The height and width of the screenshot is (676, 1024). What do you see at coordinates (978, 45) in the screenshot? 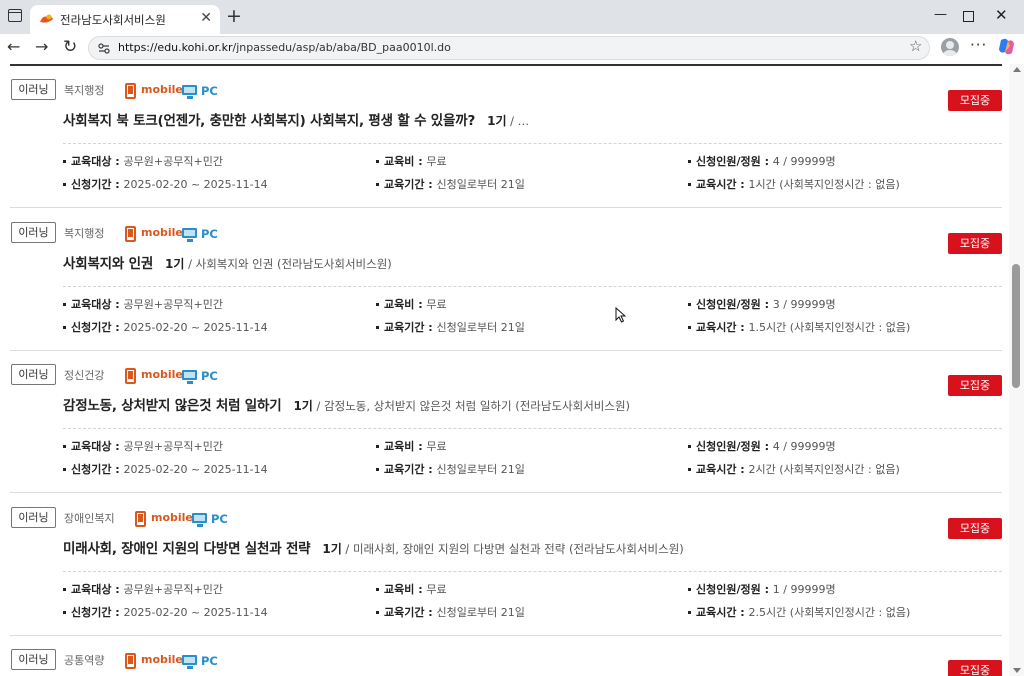
I see `more-menu-icon: ···` at bounding box center [978, 45].